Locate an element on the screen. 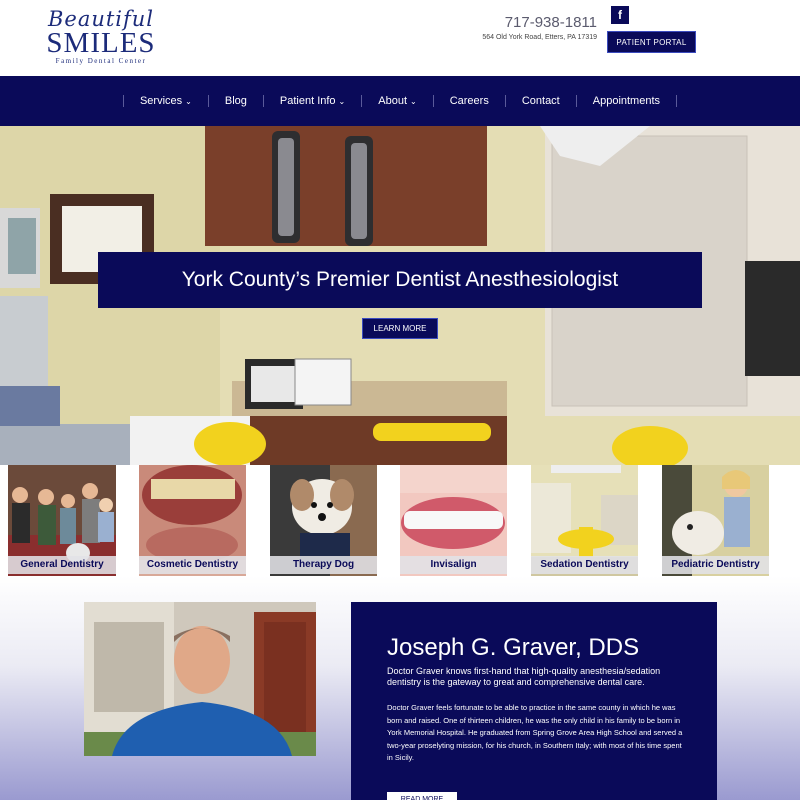  patient-portal-button: PATIENT PORTAL is located at coordinates (651, 42).